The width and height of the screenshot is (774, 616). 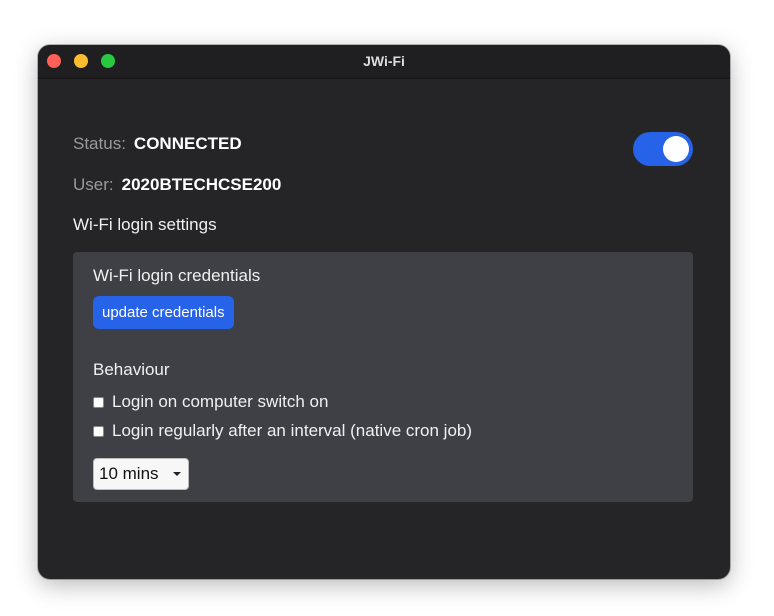 I want to click on status-value: CONNECTED, so click(x=187, y=143).